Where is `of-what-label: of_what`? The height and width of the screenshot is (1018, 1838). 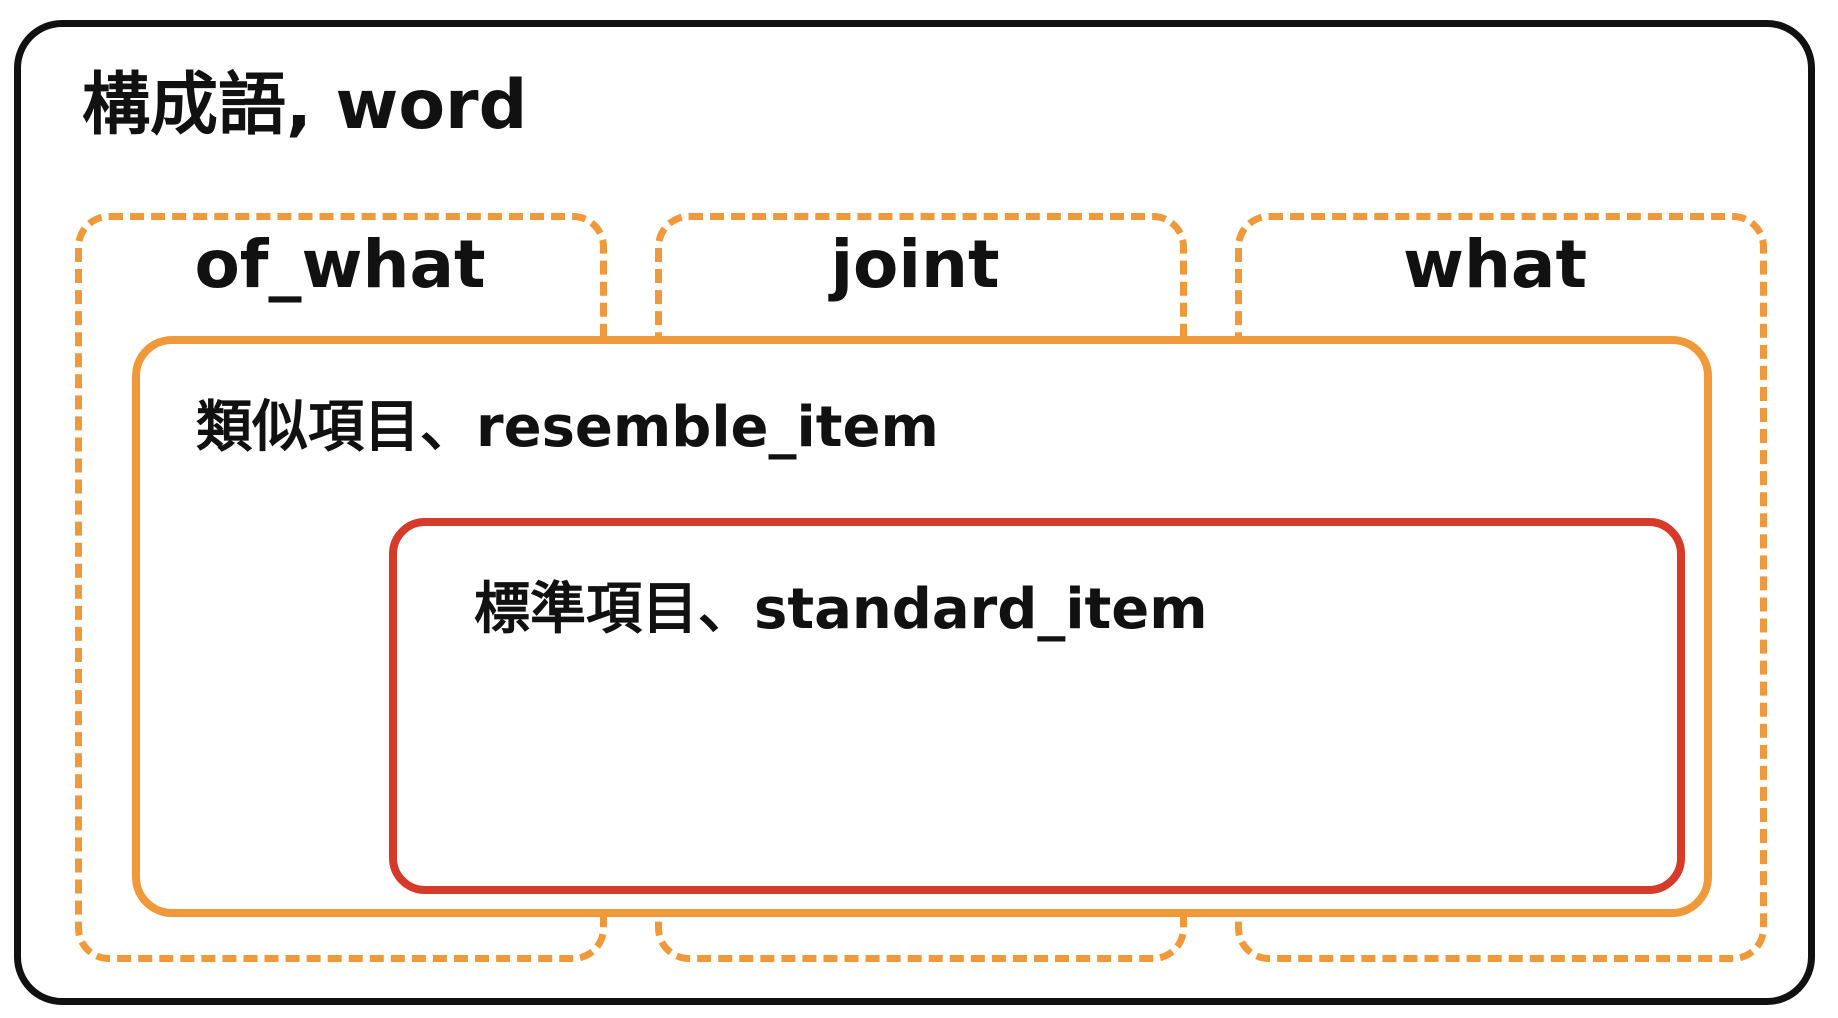
of-what-label: of_what is located at coordinates (340, 265).